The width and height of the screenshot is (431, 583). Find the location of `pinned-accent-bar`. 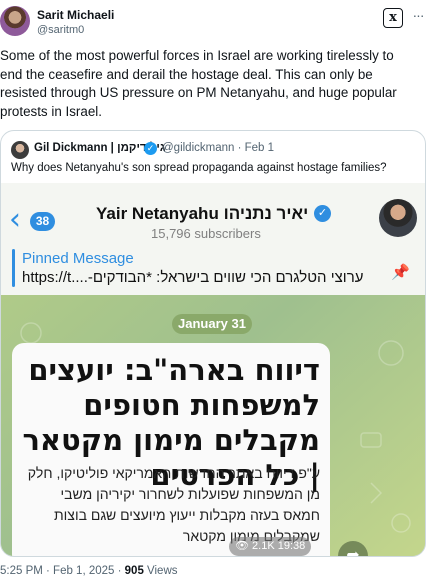

pinned-accent-bar is located at coordinates (13, 268).